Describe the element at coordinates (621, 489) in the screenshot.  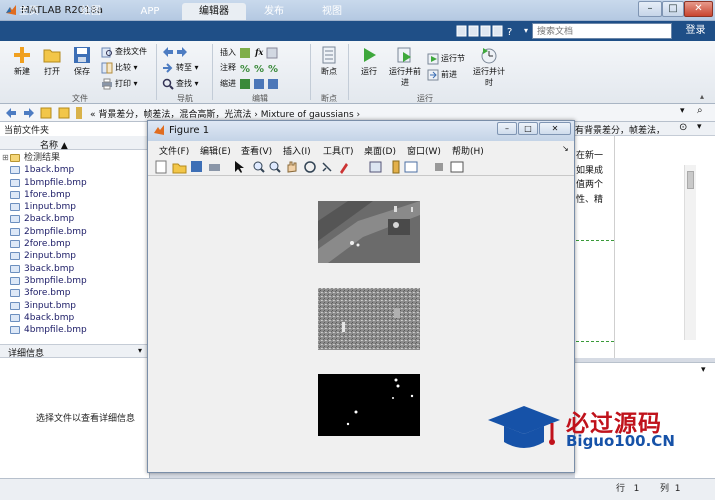
I see `row-label: 行` at that location.